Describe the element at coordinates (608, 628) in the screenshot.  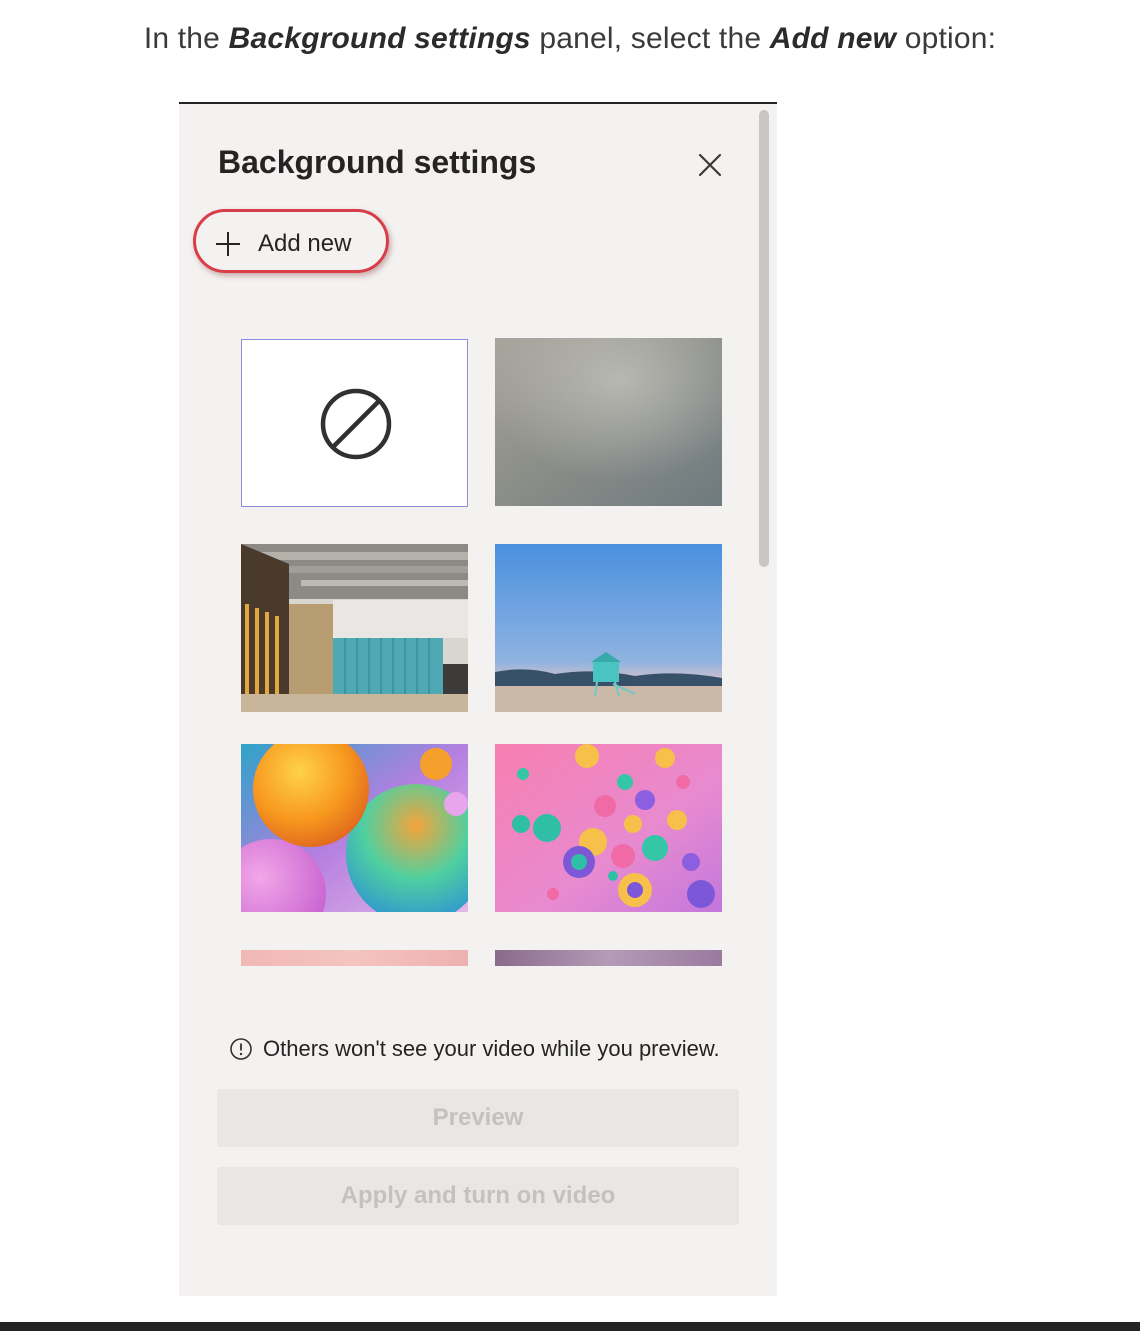
I see `background-tile-beach` at that location.